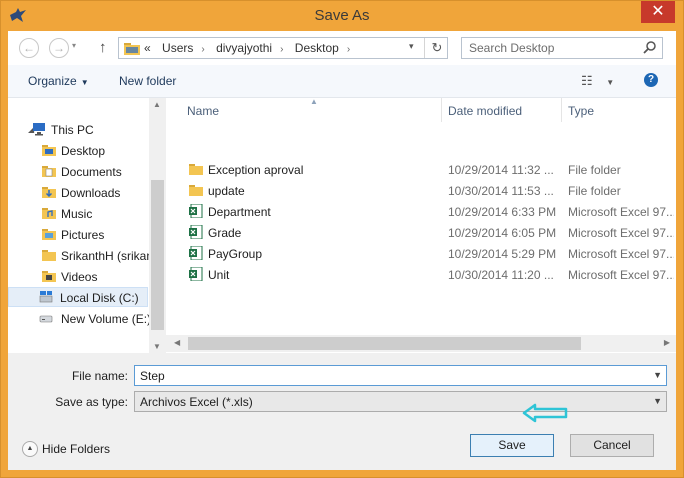 The image size is (684, 478). I want to click on breadcrumb-desktop: Desktop, so click(317, 48).